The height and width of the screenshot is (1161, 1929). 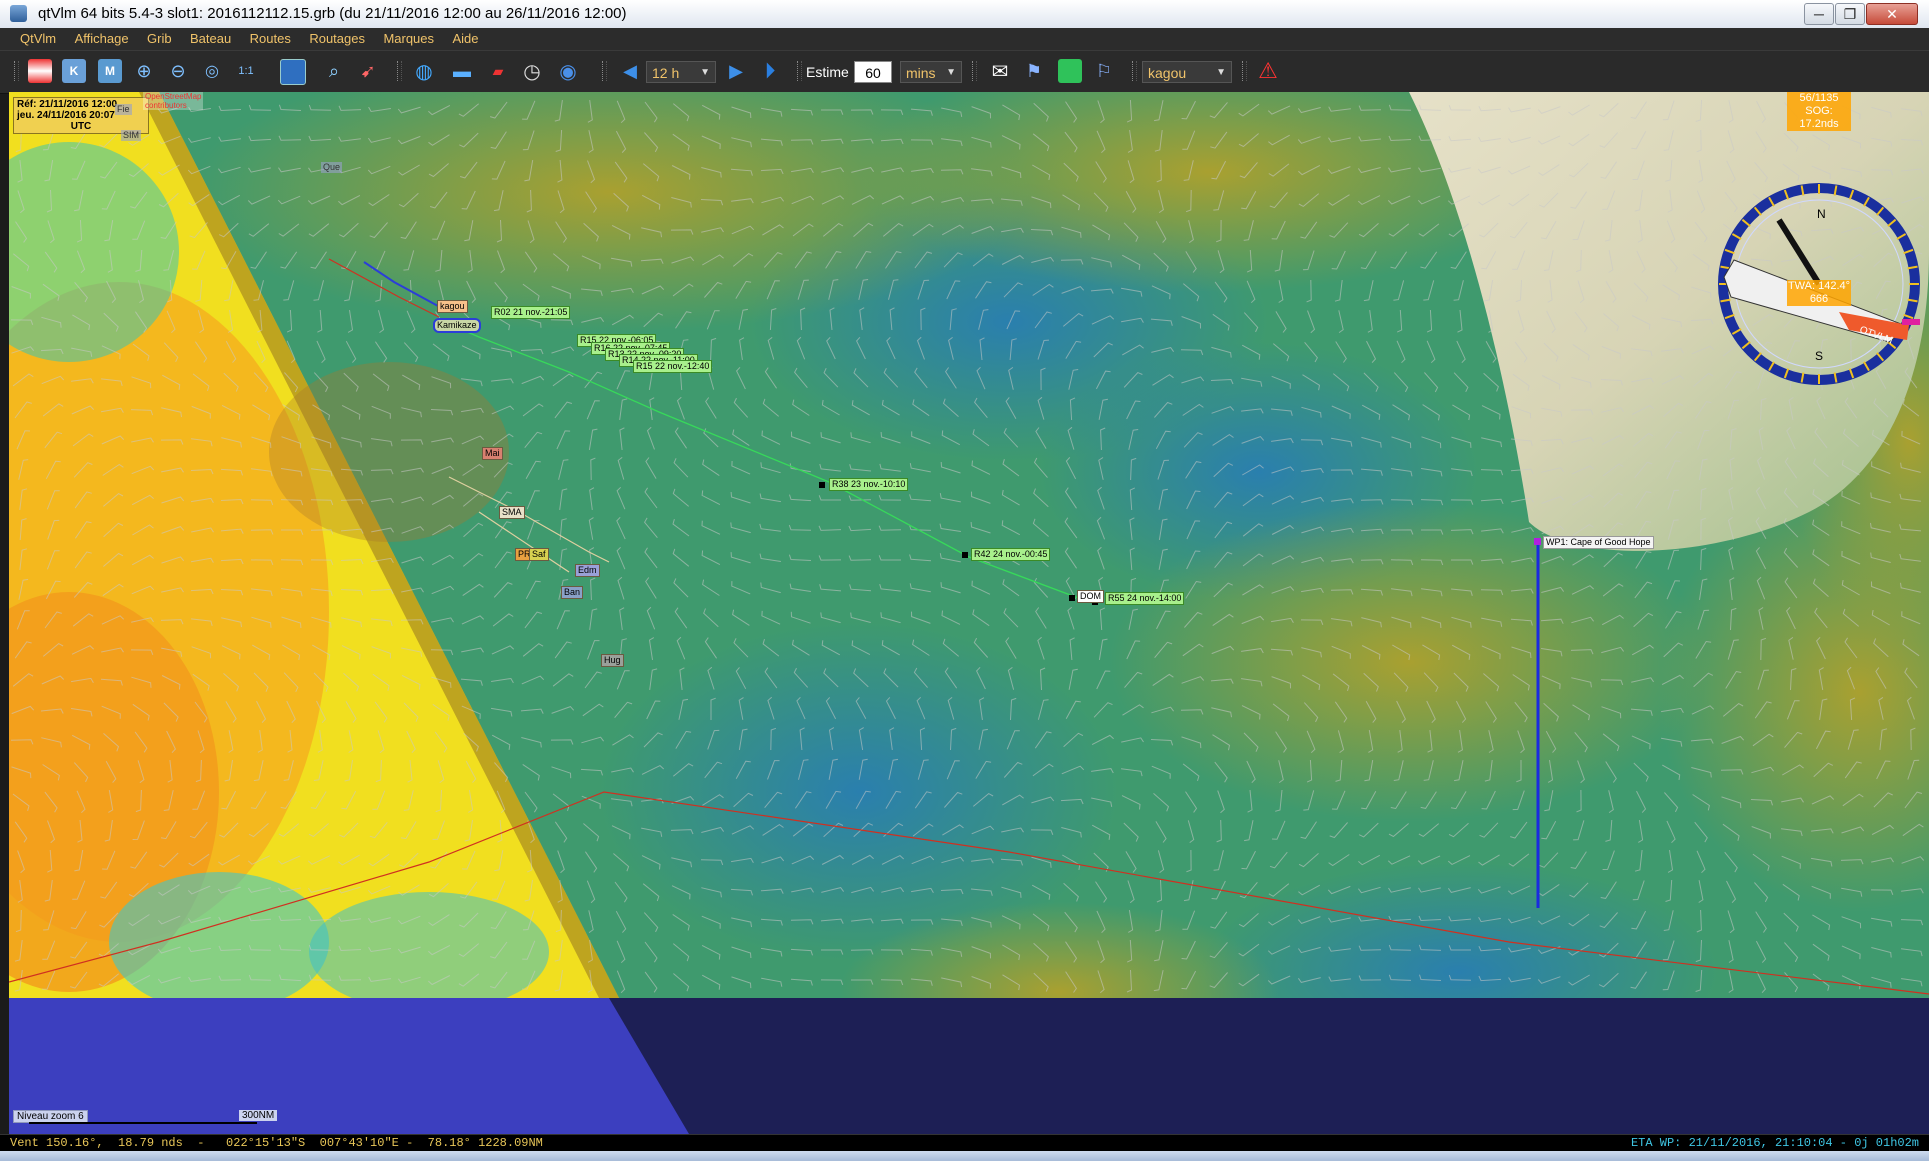 What do you see at coordinates (143, 1123) in the screenshot?
I see `scale-bar` at bounding box center [143, 1123].